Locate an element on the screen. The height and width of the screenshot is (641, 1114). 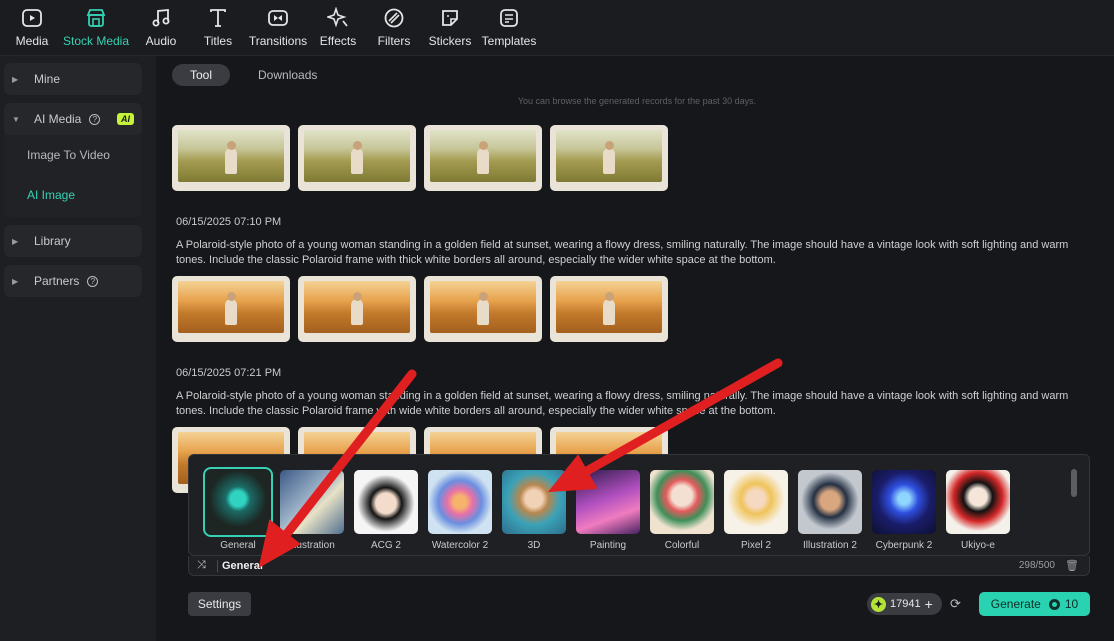
style-option-illustration: Illustration is located at coordinates (312, 510).